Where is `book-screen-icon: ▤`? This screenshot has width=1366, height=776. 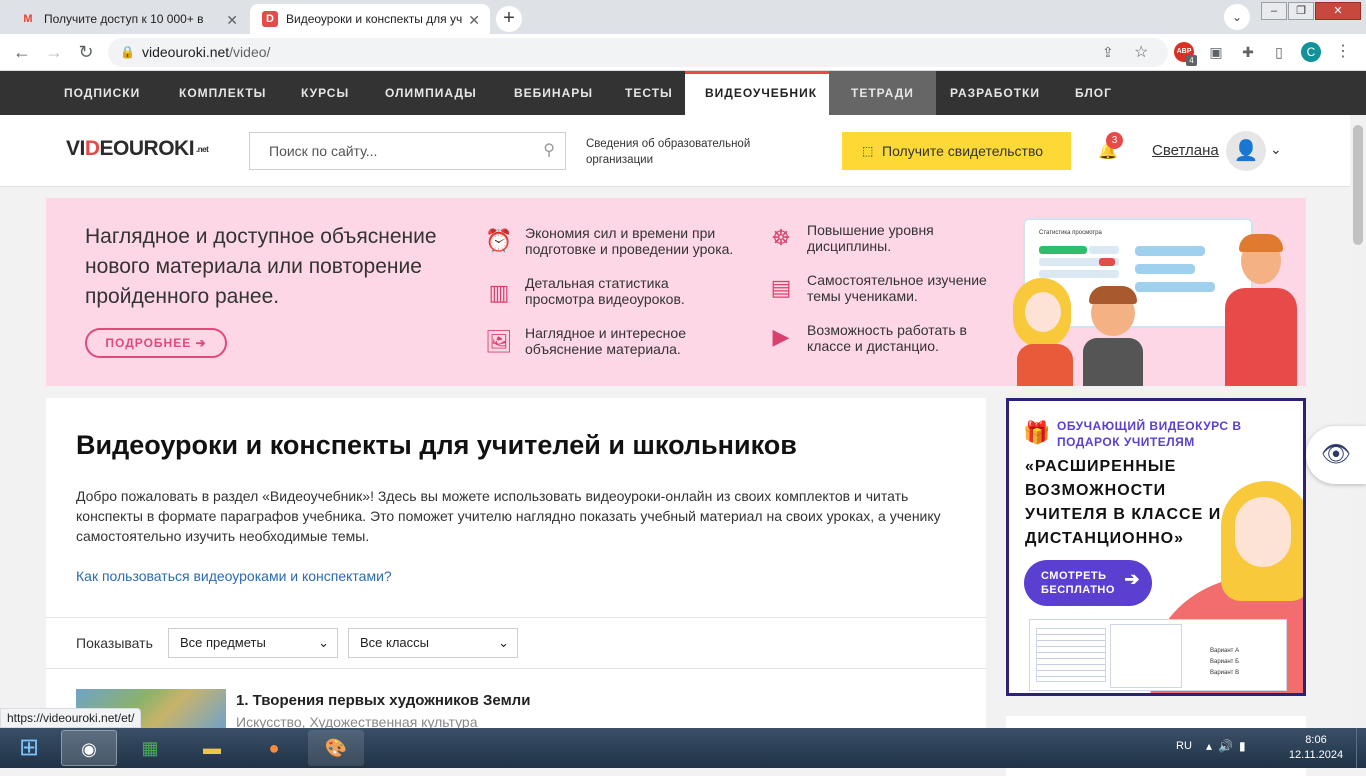 book-screen-icon: ▤ is located at coordinates (781, 287).